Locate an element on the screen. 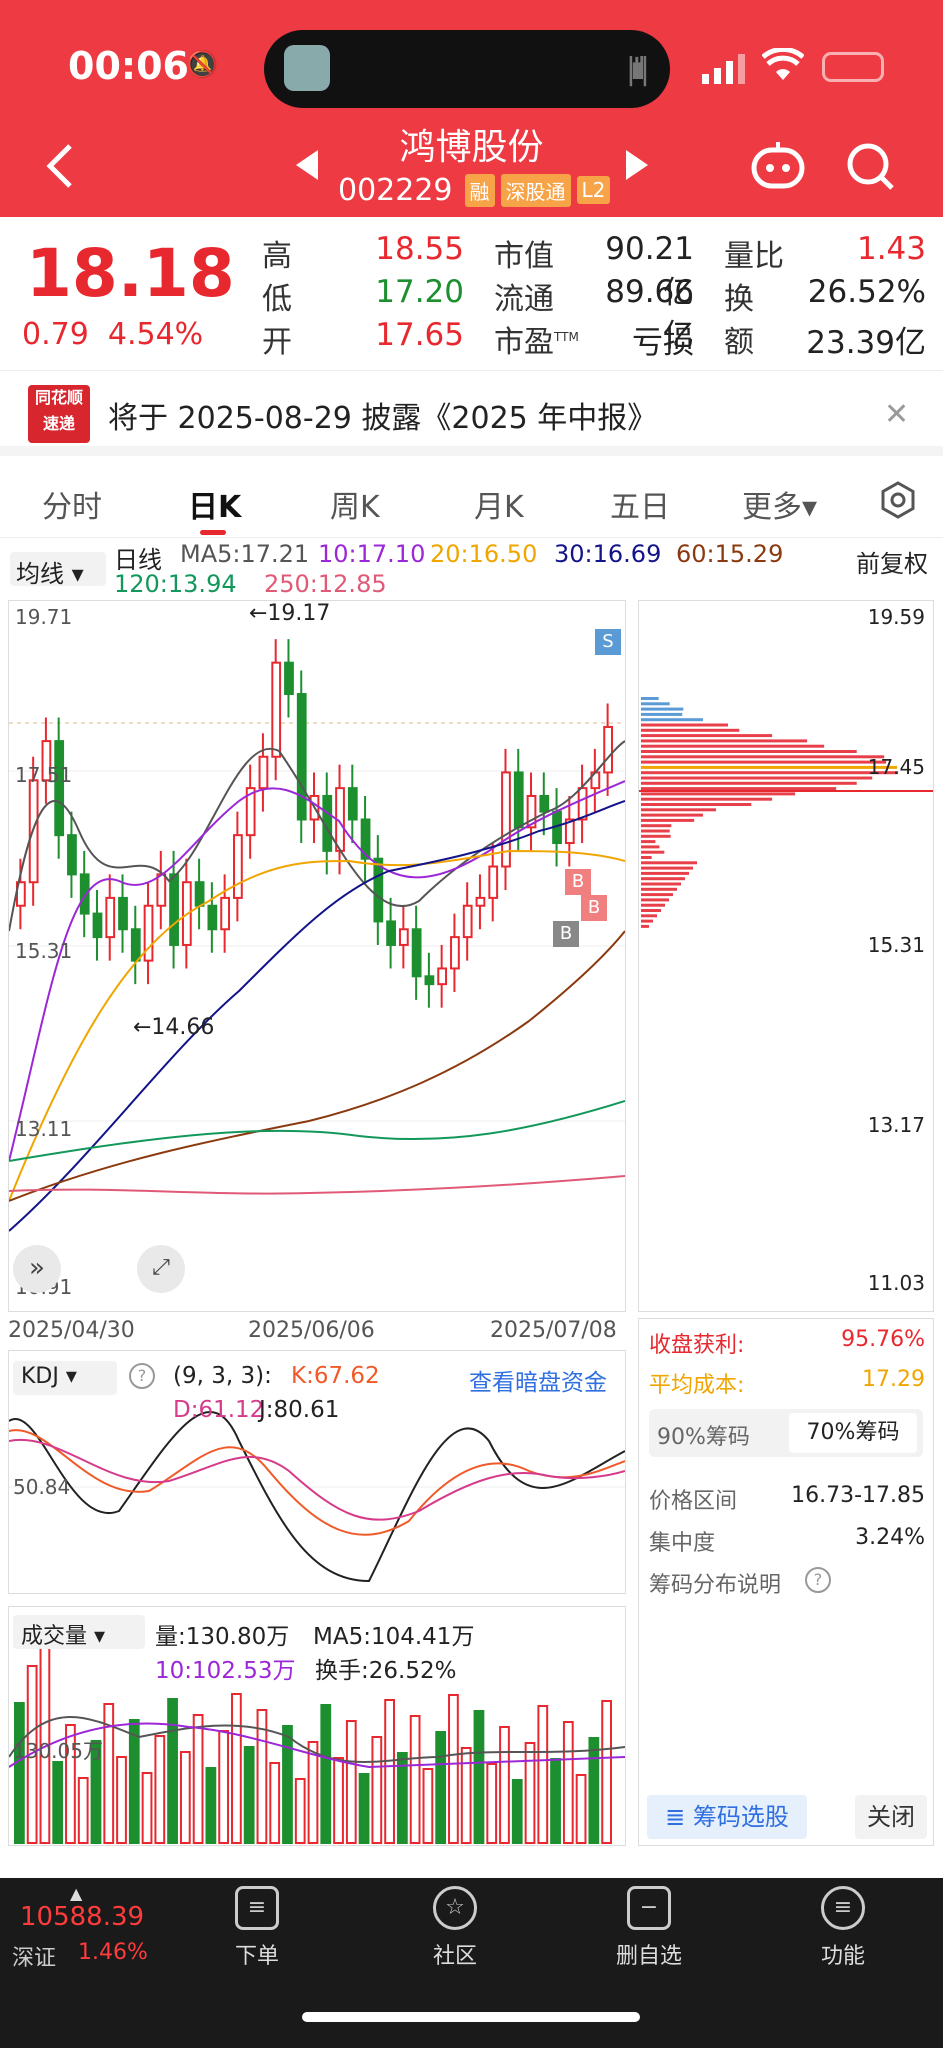 The image size is (943, 2048). mute-icon: 🔕 is located at coordinates (202, 65).